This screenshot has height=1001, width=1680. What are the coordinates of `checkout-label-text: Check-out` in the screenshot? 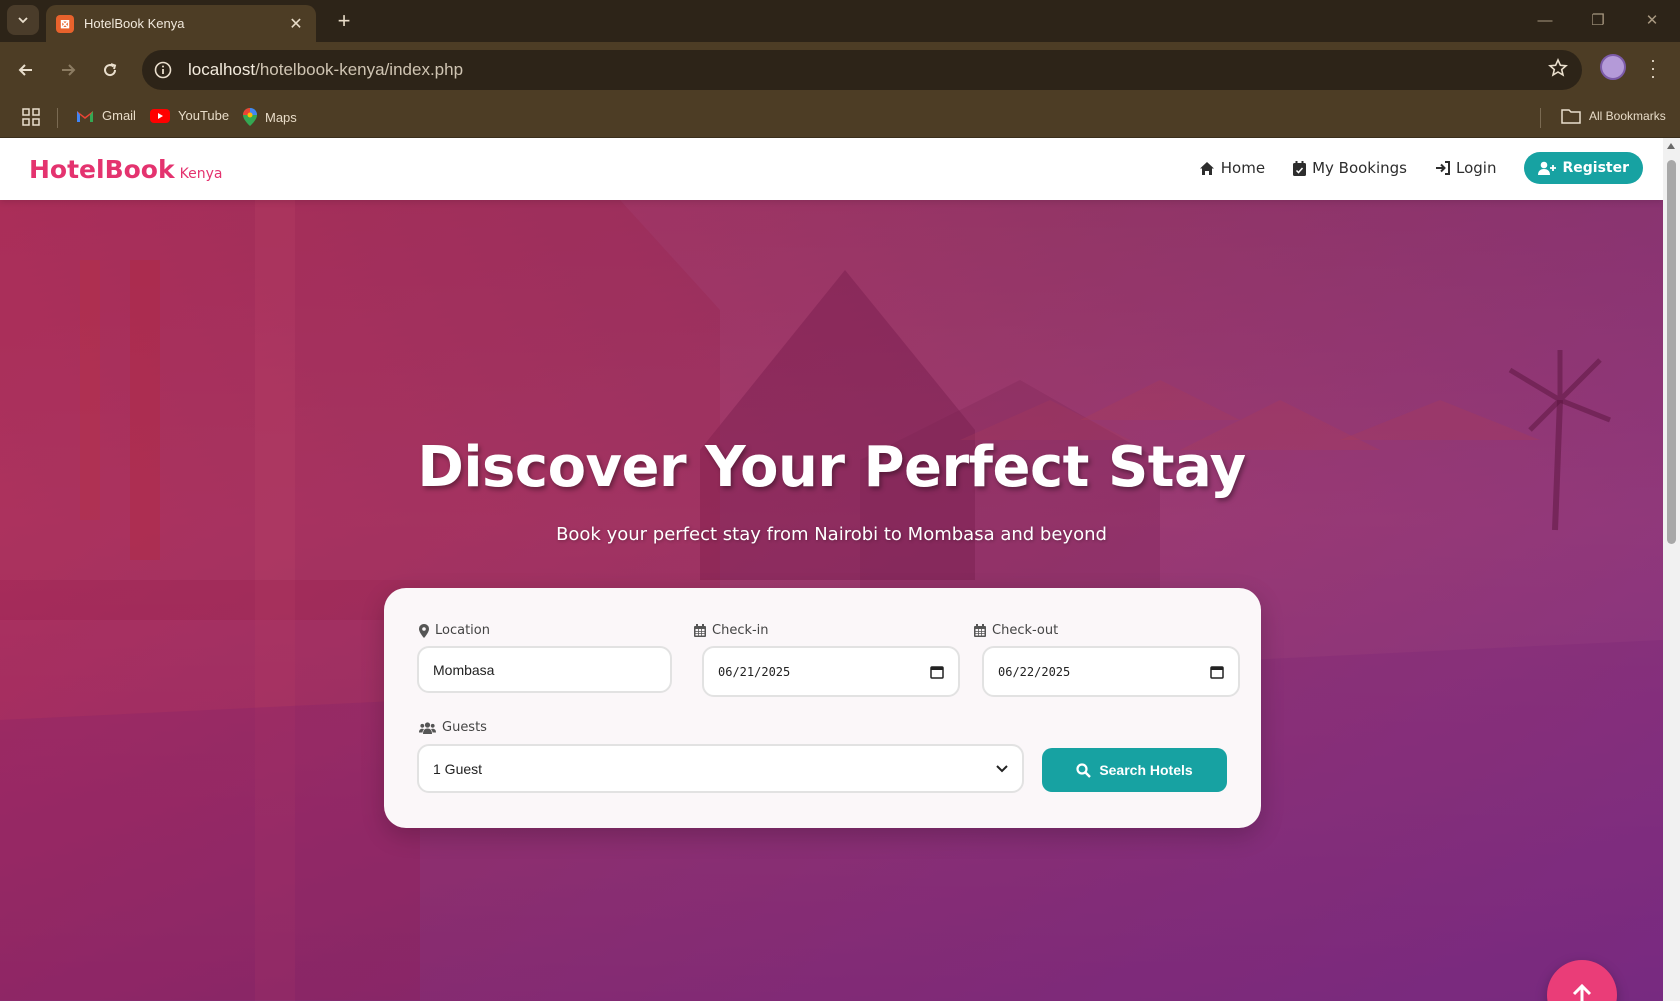 It's located at (1025, 630).